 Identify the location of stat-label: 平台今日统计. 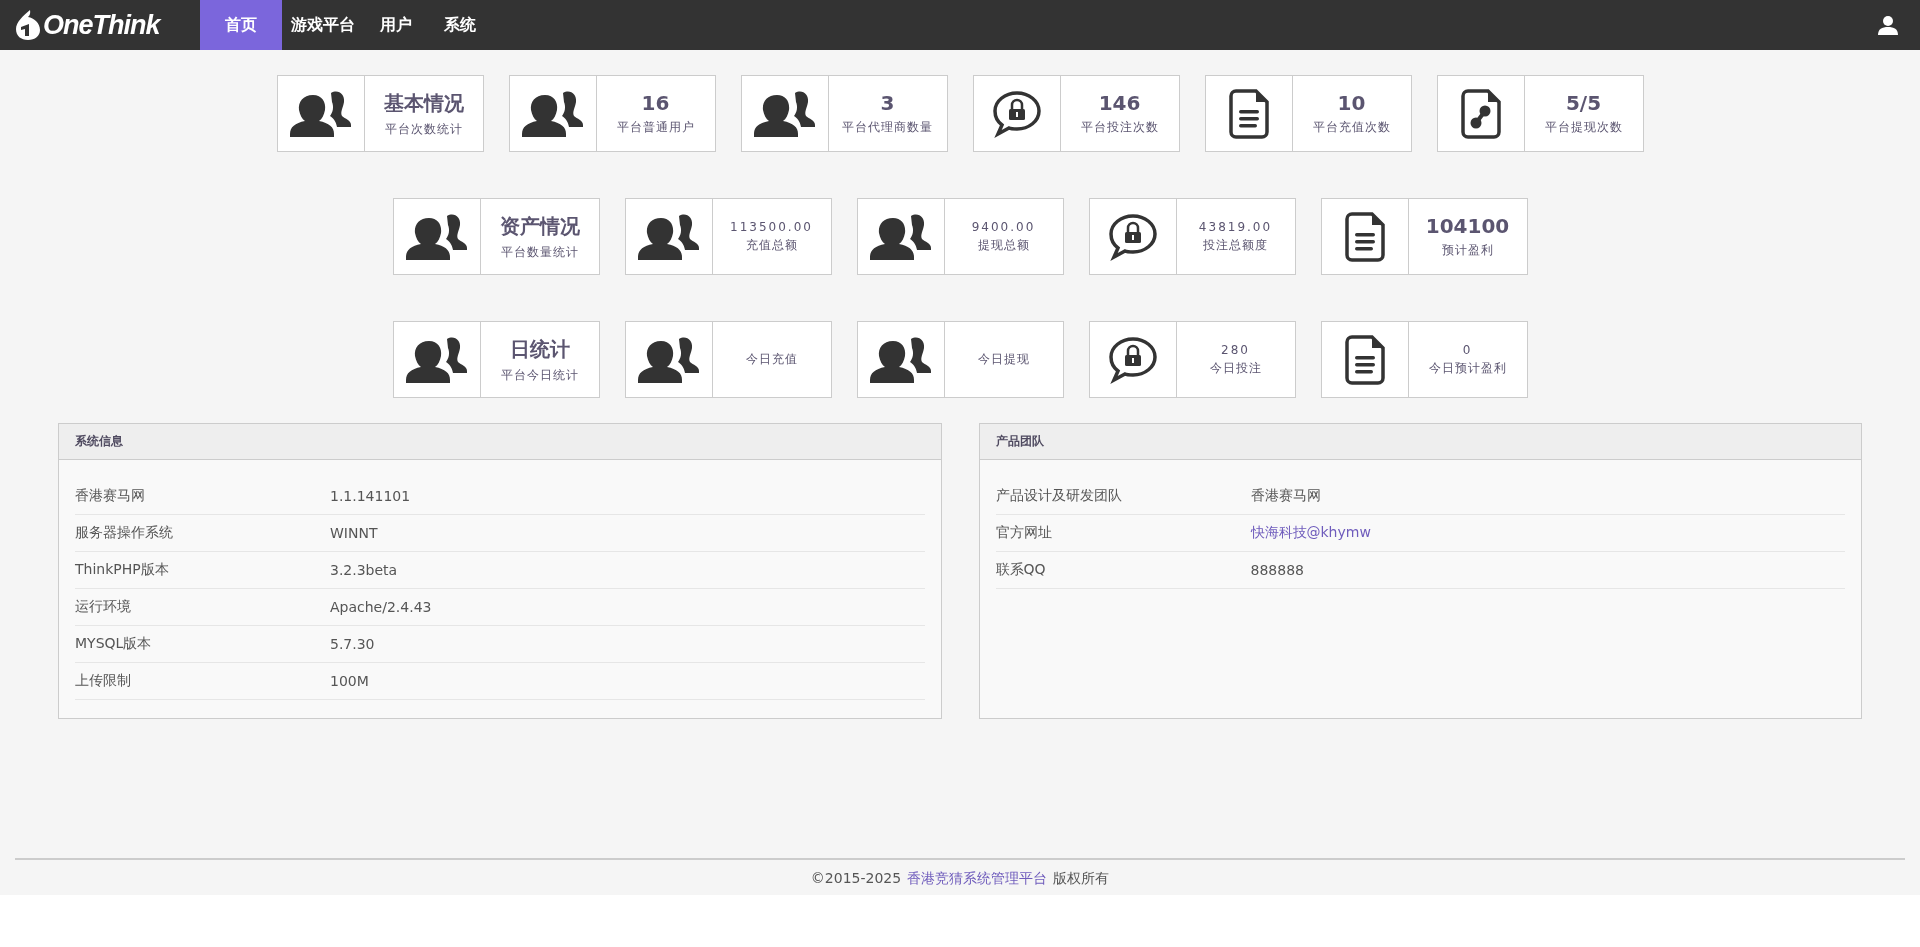
(539, 375).